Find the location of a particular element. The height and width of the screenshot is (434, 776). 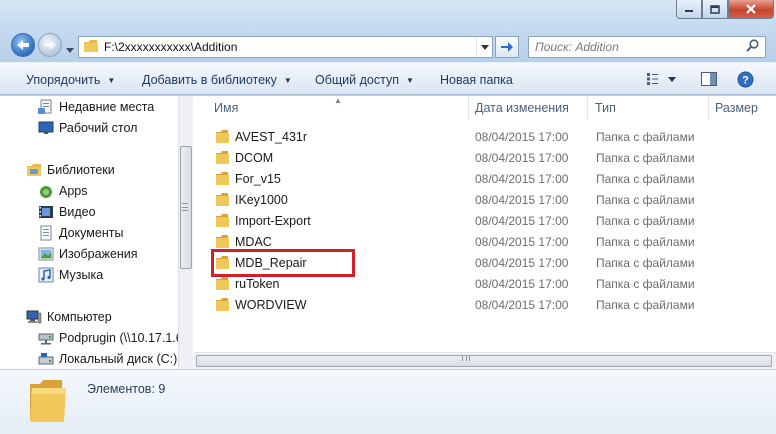

details-pane: Элементов: 9 is located at coordinates (388, 401).